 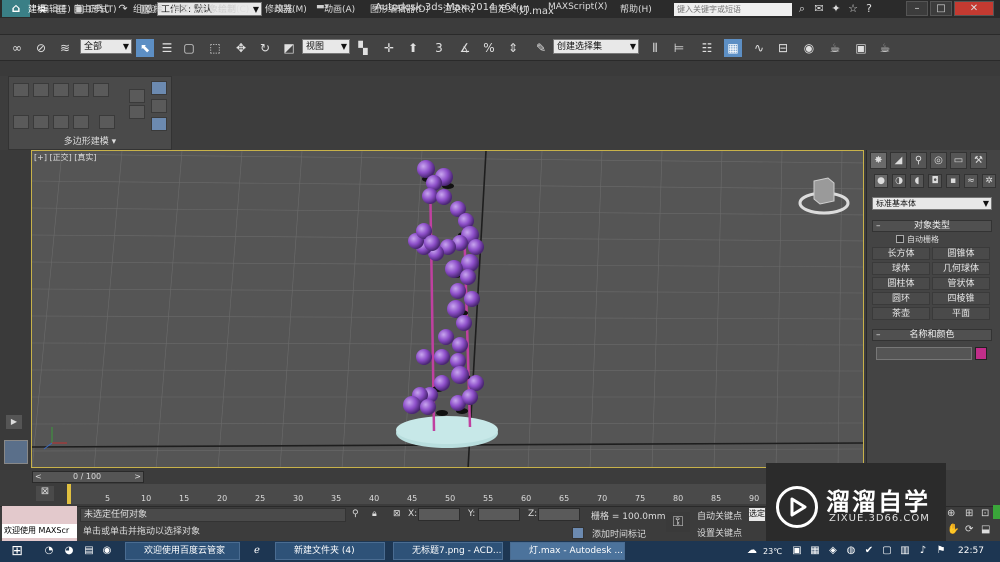 I want to click on minimize-button: –, so click(x=917, y=8).